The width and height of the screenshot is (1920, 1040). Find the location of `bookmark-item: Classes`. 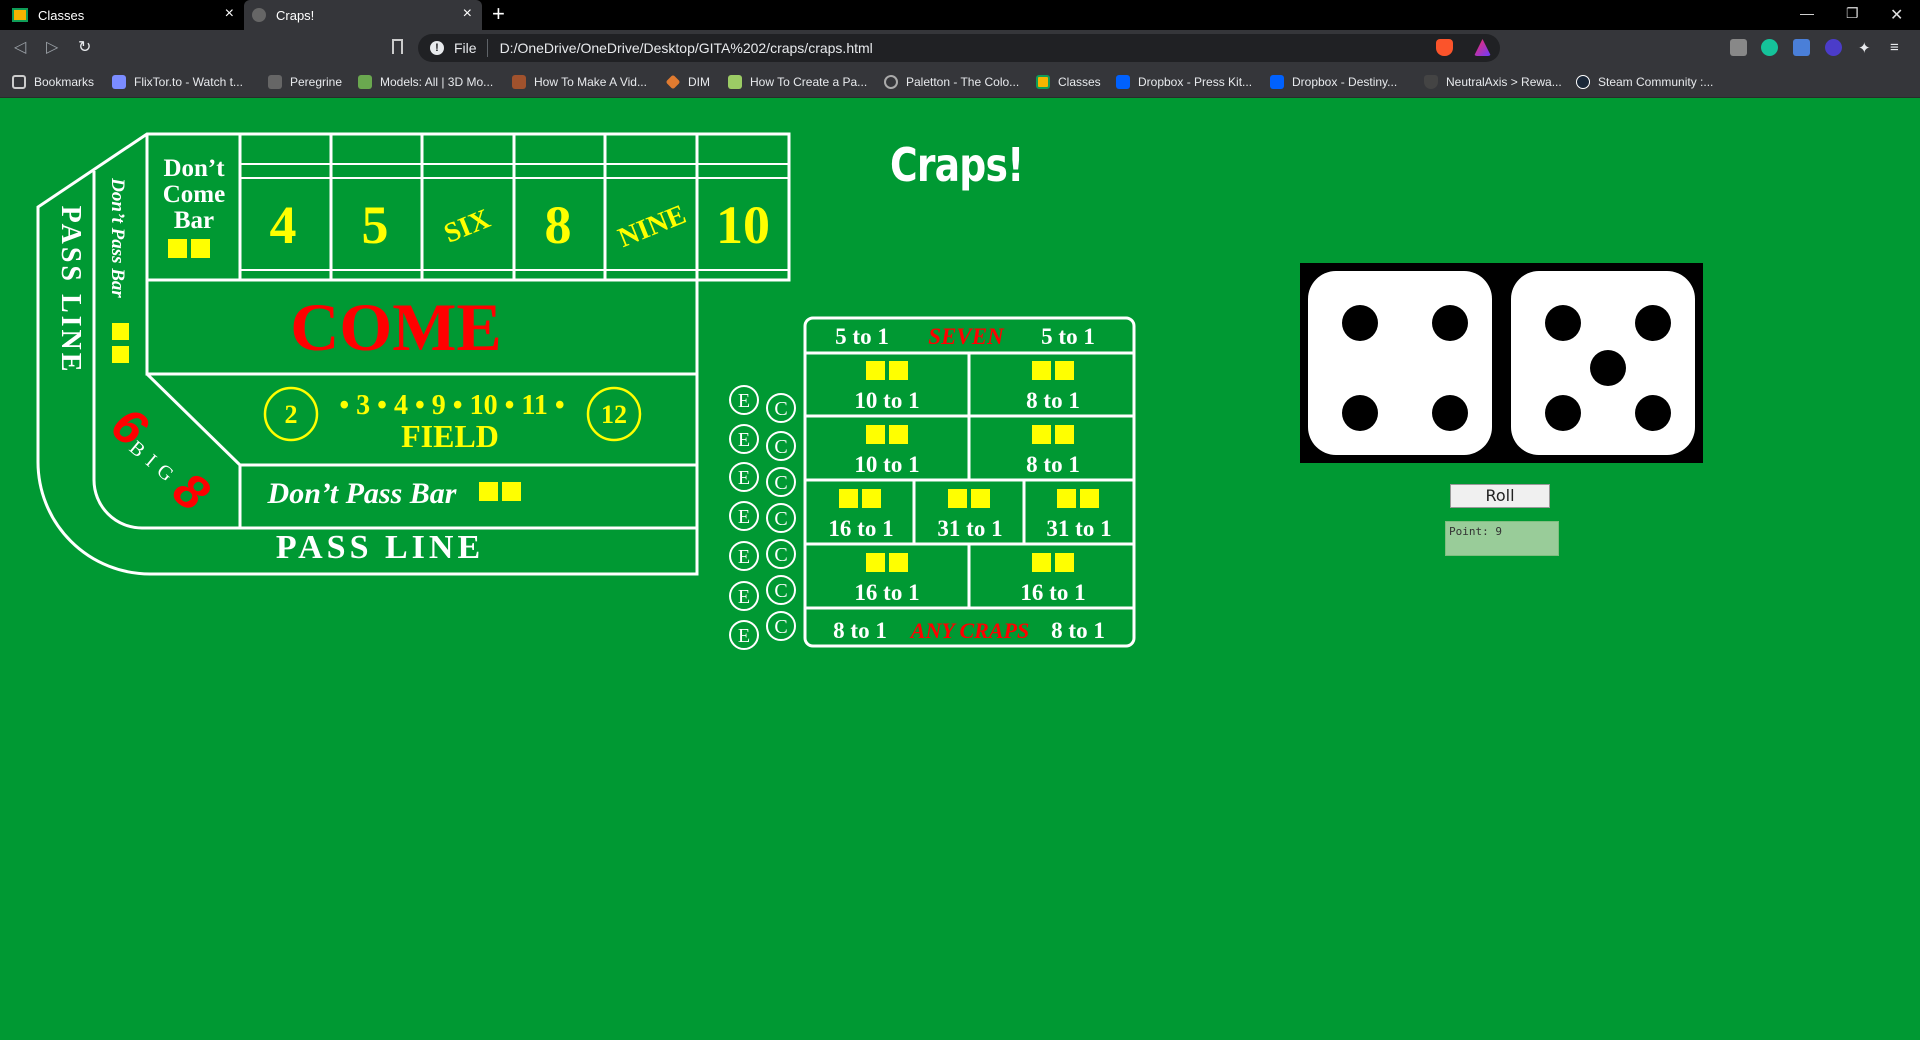

bookmark-item: Classes is located at coordinates (1068, 82).